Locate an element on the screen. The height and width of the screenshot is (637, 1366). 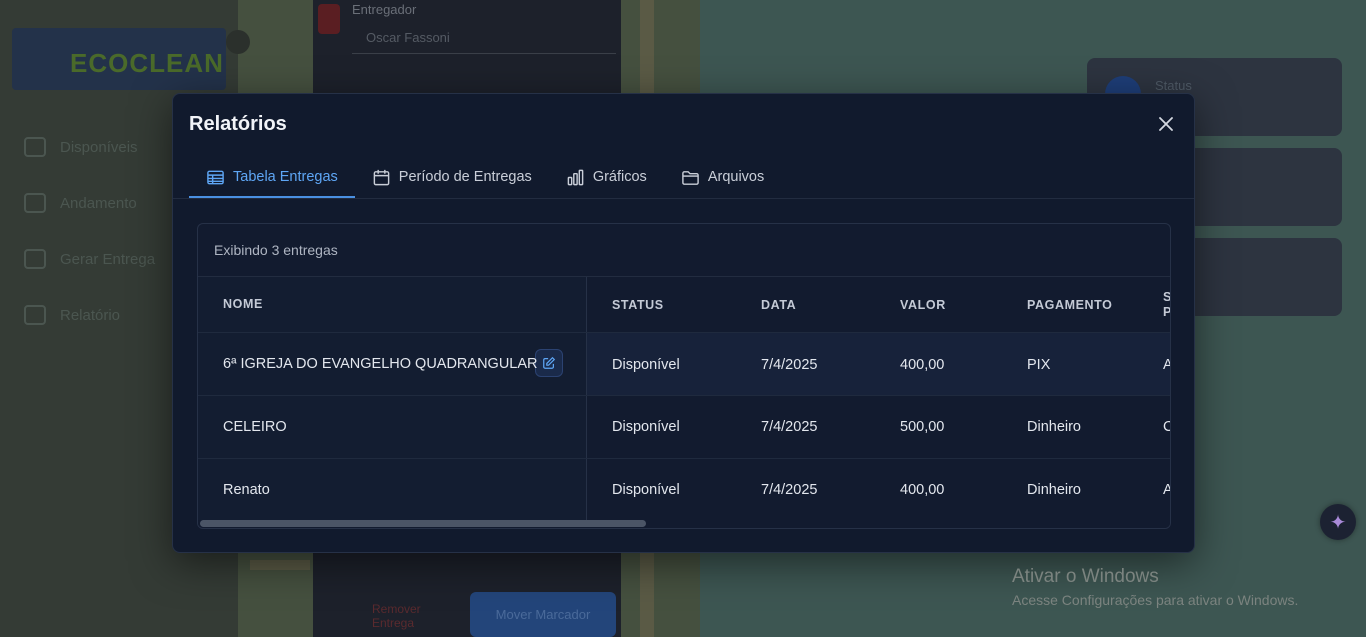
column-header-pagamento: PAGAMENTO is located at coordinates (1070, 305).